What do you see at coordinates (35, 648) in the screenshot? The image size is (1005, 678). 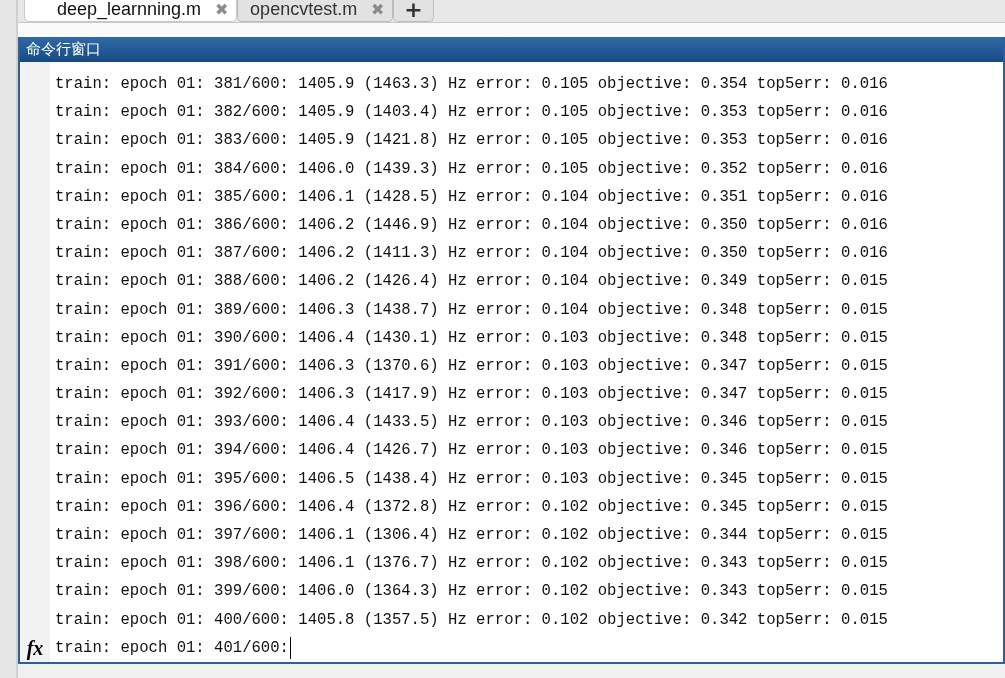 I see `function-browser-button: fx` at bounding box center [35, 648].